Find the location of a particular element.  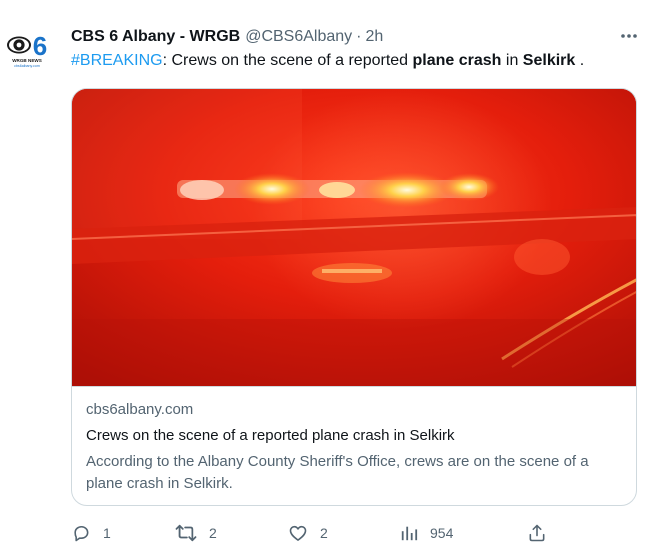

cbs-eye-logo-icon: 6 WRGB NEWS cbs6albany.com is located at coordinates (27, 49).